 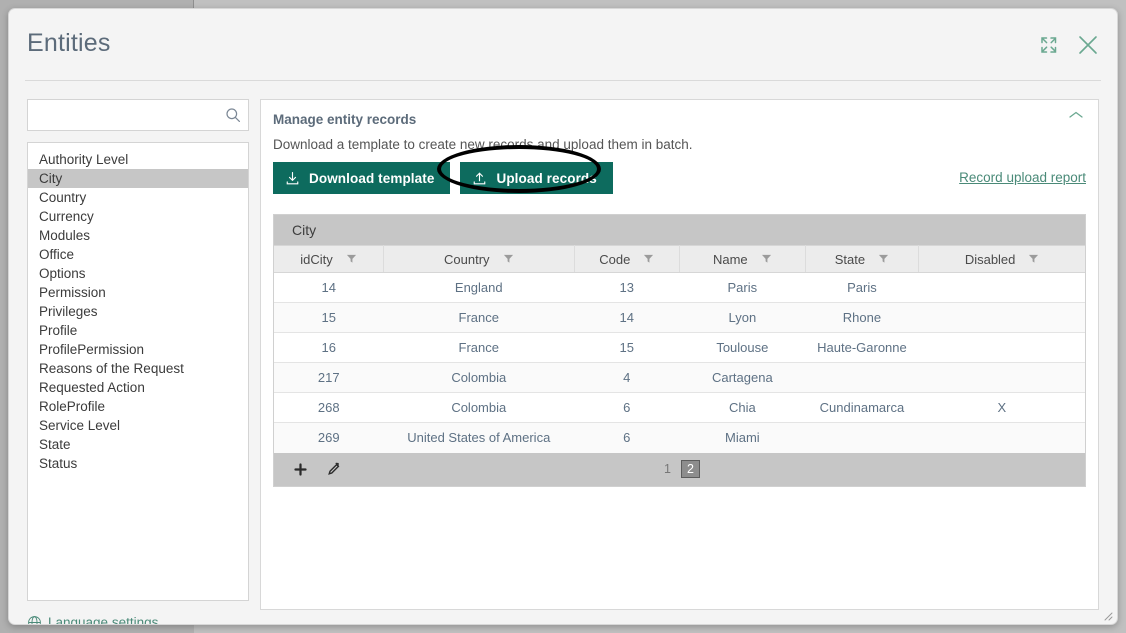 What do you see at coordinates (1001, 407) in the screenshot?
I see `table-cell: X` at bounding box center [1001, 407].